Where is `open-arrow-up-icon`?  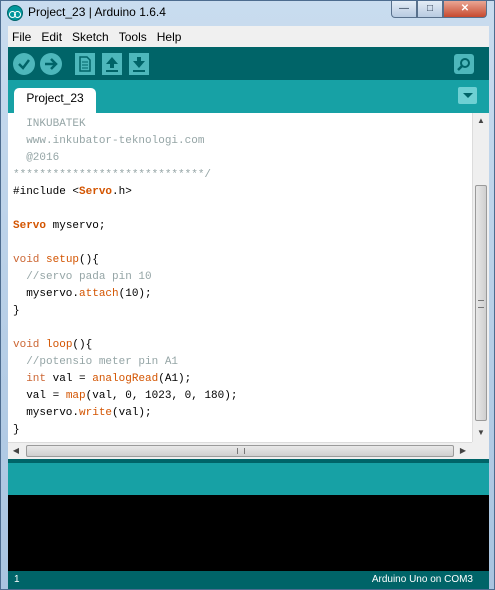 open-arrow-up-icon is located at coordinates (112, 64).